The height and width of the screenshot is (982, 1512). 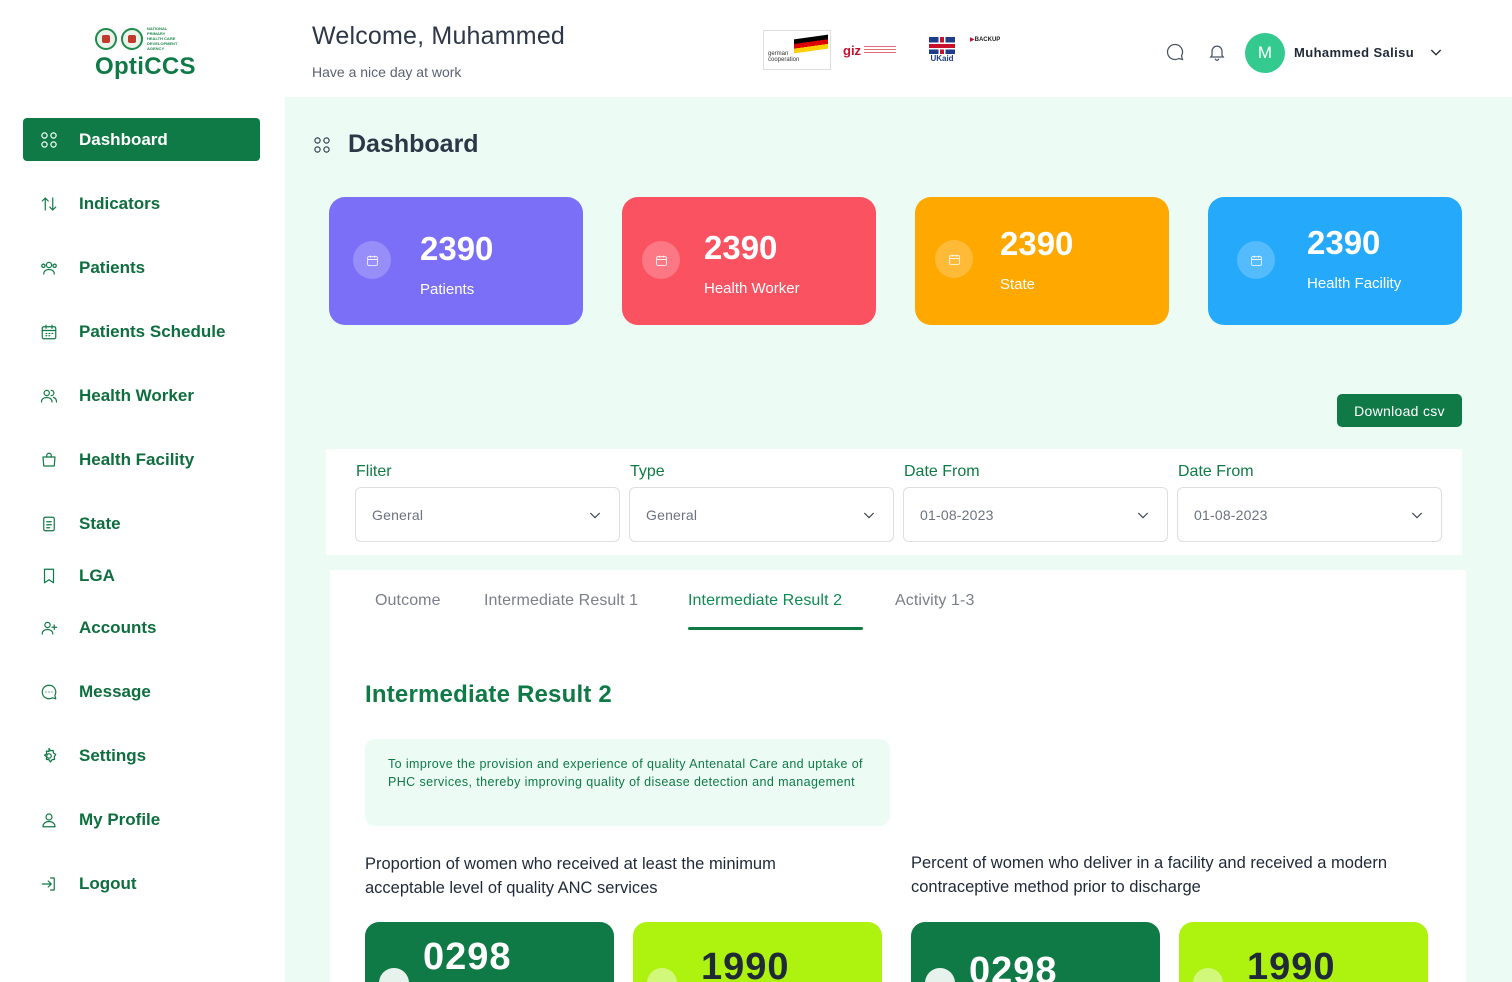 What do you see at coordinates (49, 268) in the screenshot?
I see `users-icon` at bounding box center [49, 268].